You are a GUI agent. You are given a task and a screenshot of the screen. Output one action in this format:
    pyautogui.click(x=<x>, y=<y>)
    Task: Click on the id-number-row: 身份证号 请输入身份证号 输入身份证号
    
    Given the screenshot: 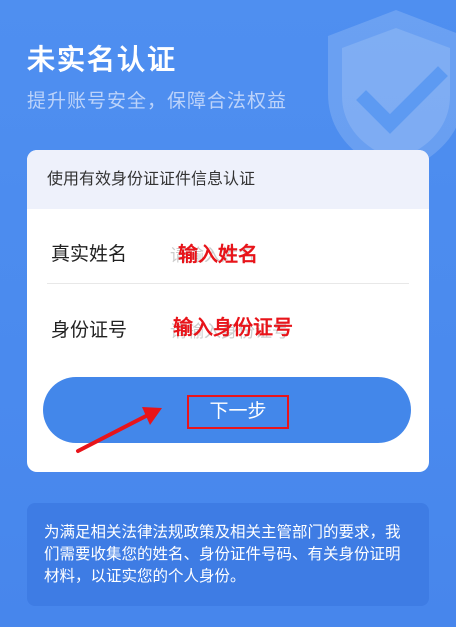 What is the action you would take?
    pyautogui.click(x=228, y=328)
    